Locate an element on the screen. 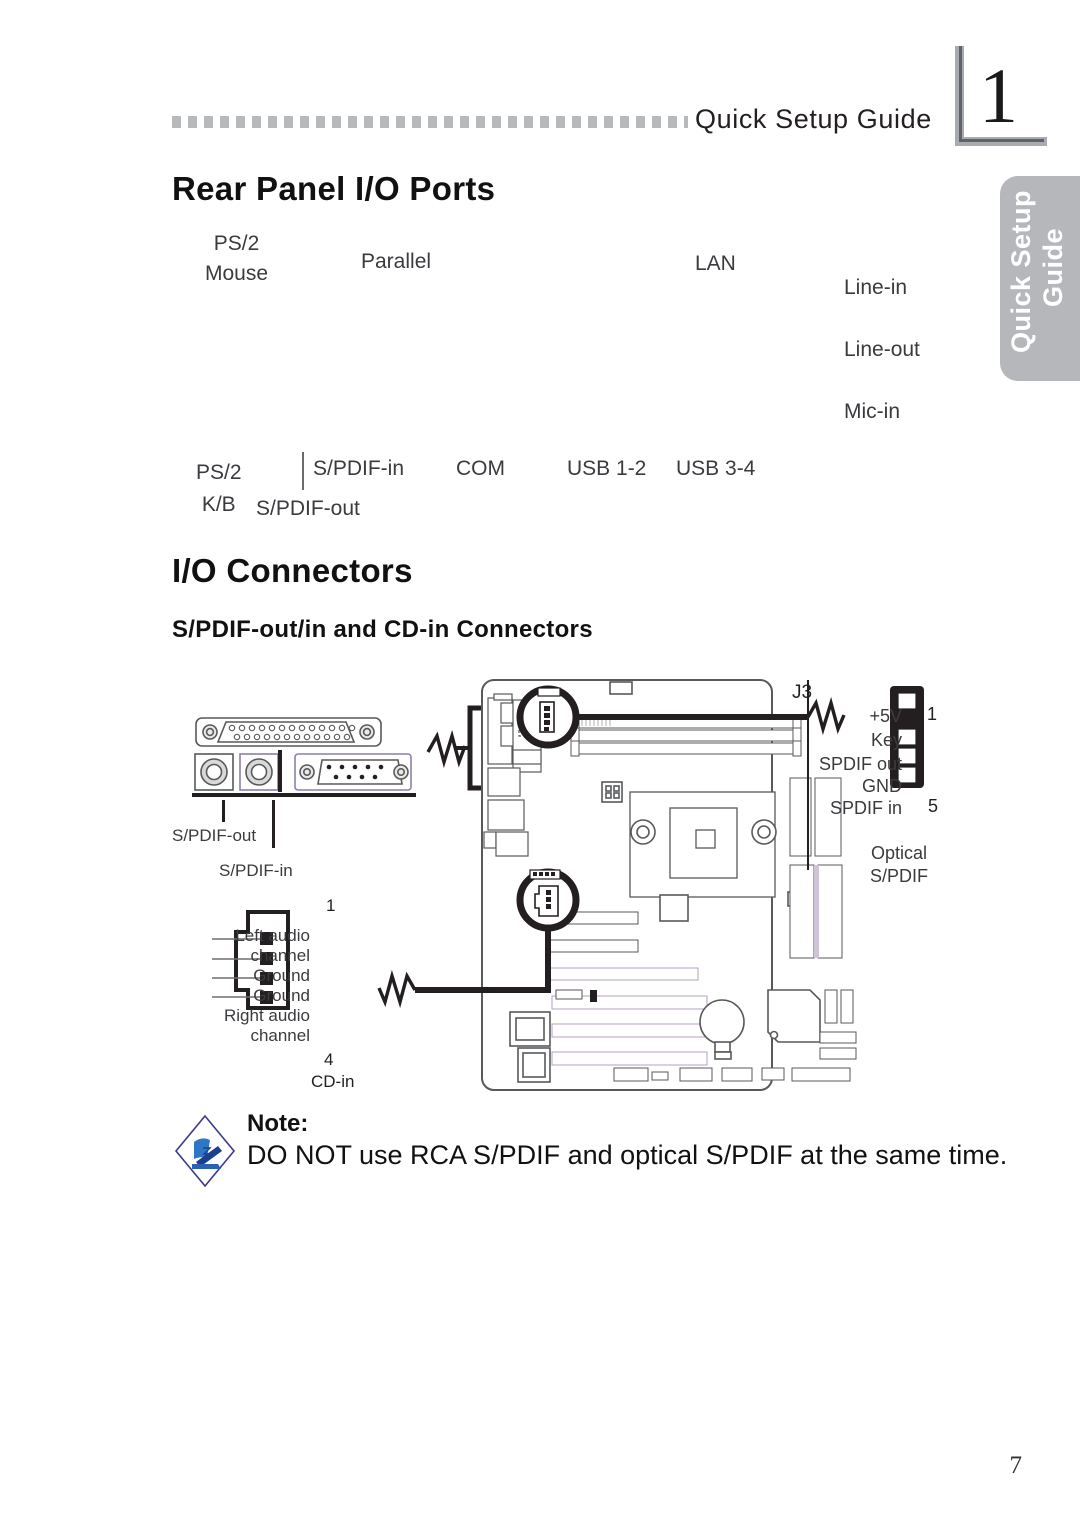 Image resolution: width=1080 pixels, height=1529 pixels. cdin-pin-number-first: 1 is located at coordinates (331, 905).